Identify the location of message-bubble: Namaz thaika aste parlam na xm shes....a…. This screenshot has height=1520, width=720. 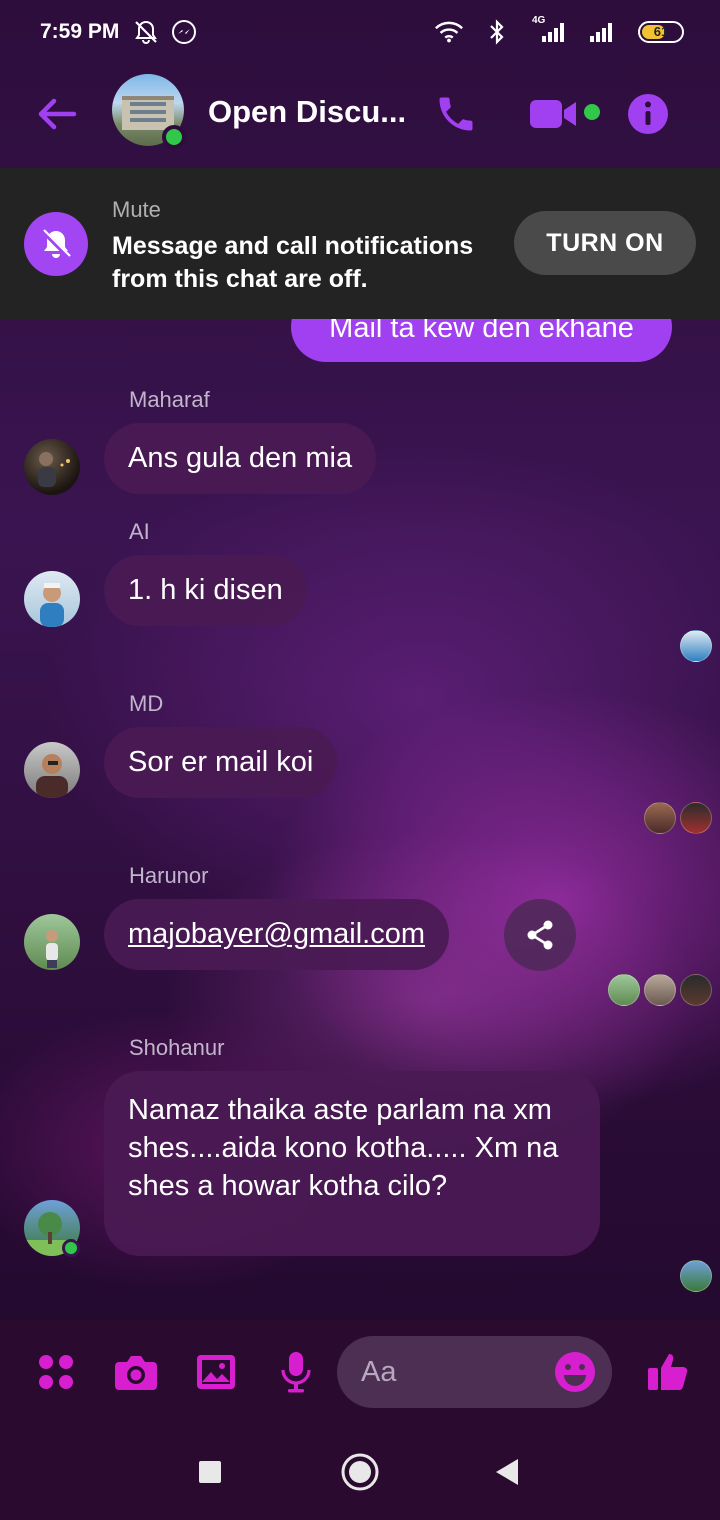
(352, 1163).